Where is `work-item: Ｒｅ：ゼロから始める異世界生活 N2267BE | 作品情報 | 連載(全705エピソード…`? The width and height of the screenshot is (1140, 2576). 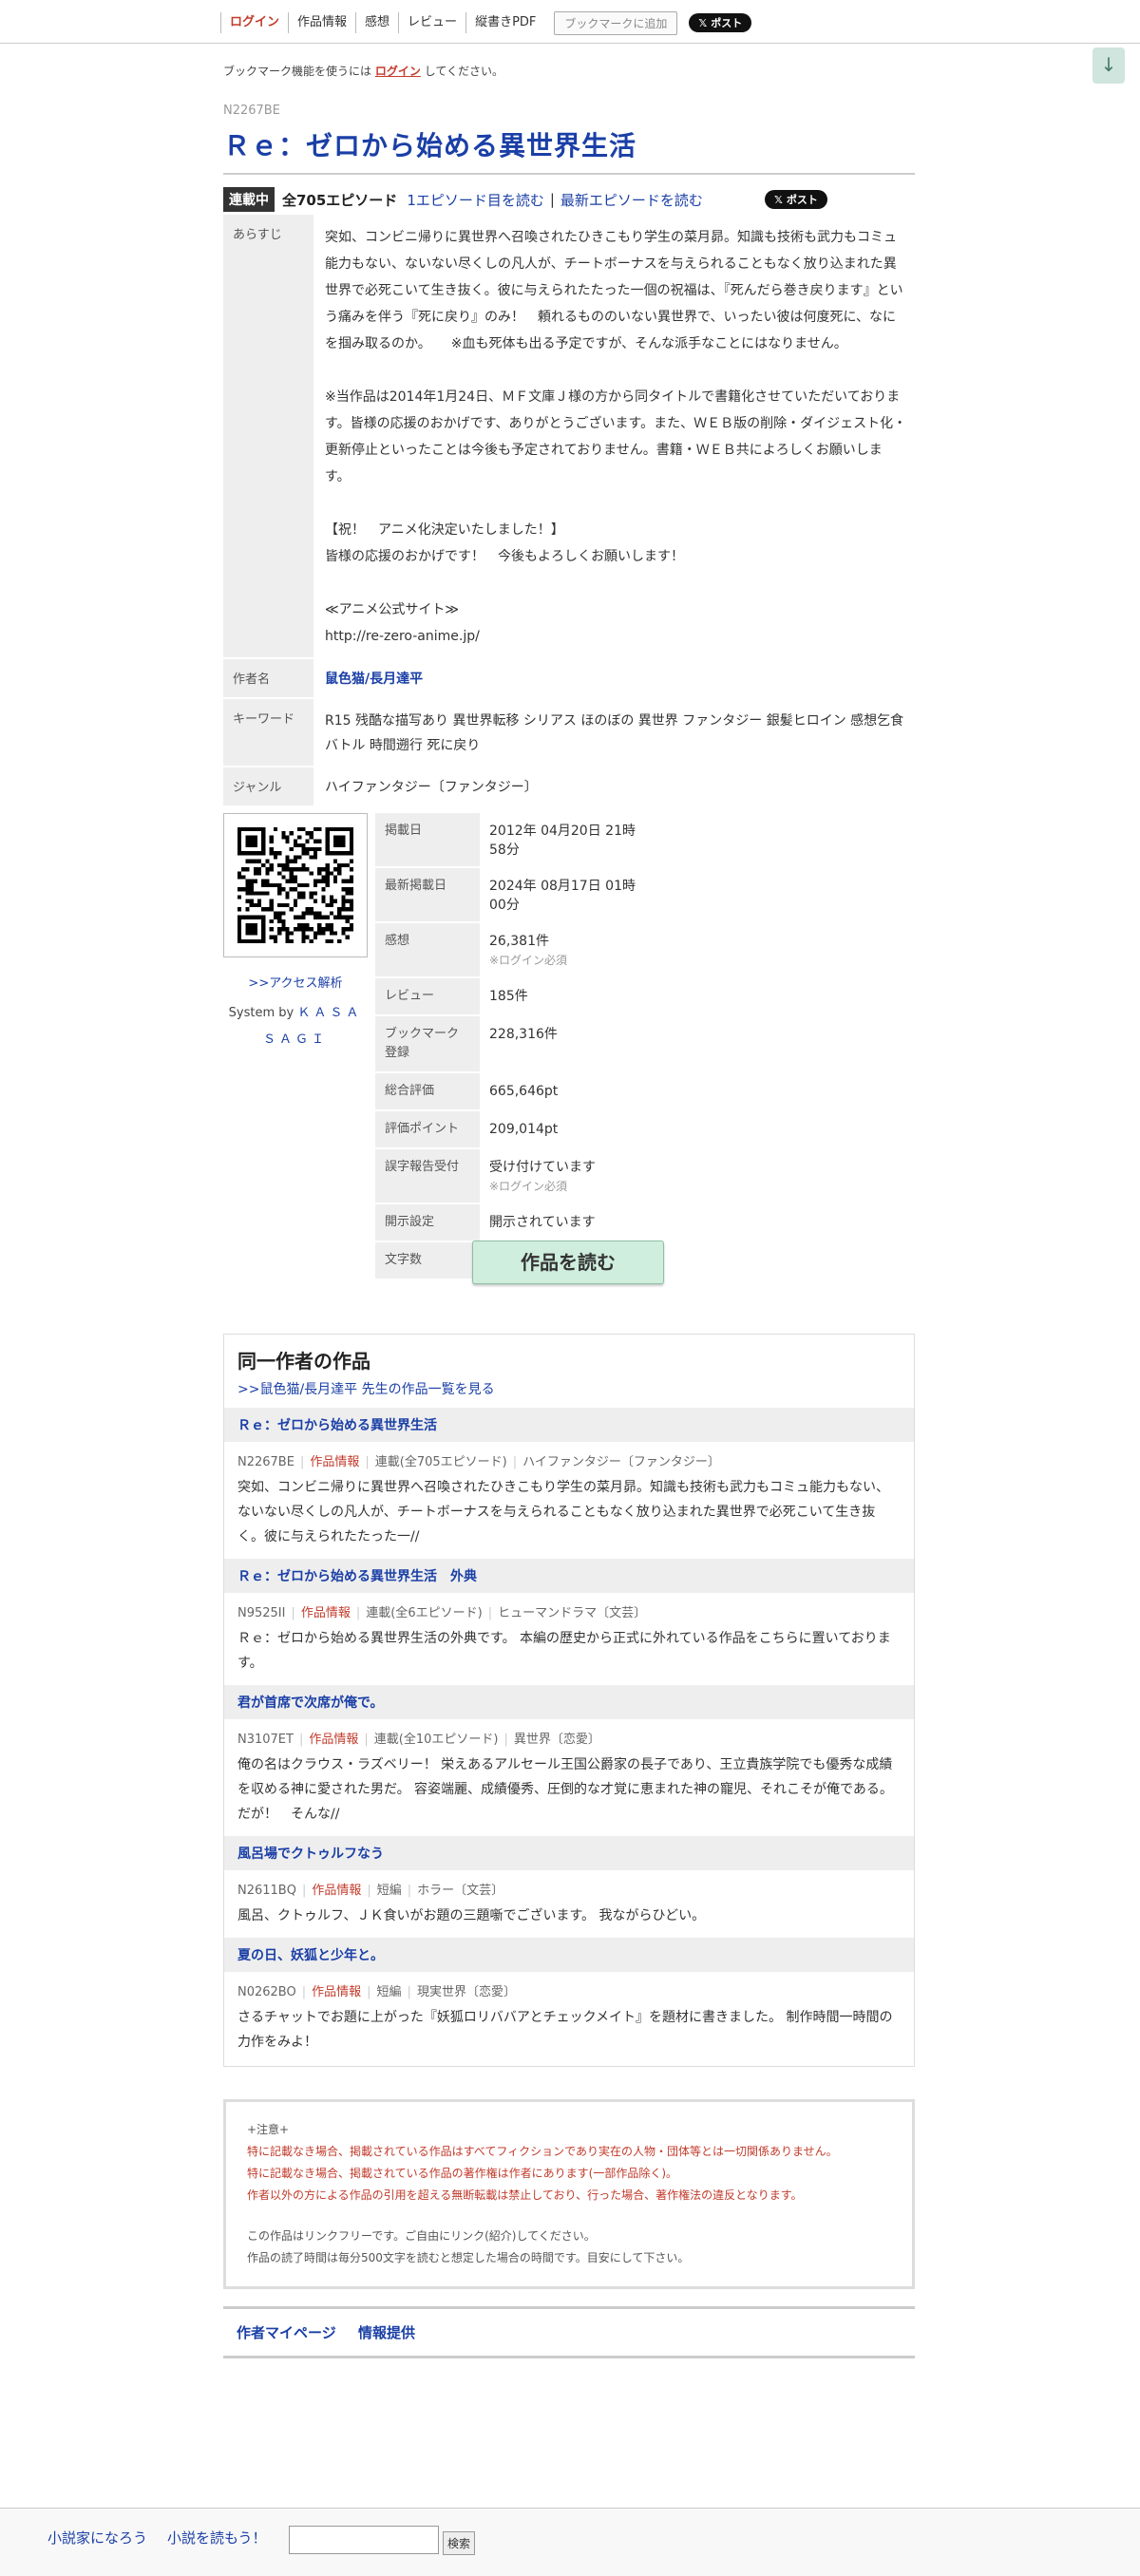
work-item: Ｒｅ：ゼロから始める異世界生活 N2267BE | 作品情報 | 連載(全705エピソード… is located at coordinates (569, 1478).